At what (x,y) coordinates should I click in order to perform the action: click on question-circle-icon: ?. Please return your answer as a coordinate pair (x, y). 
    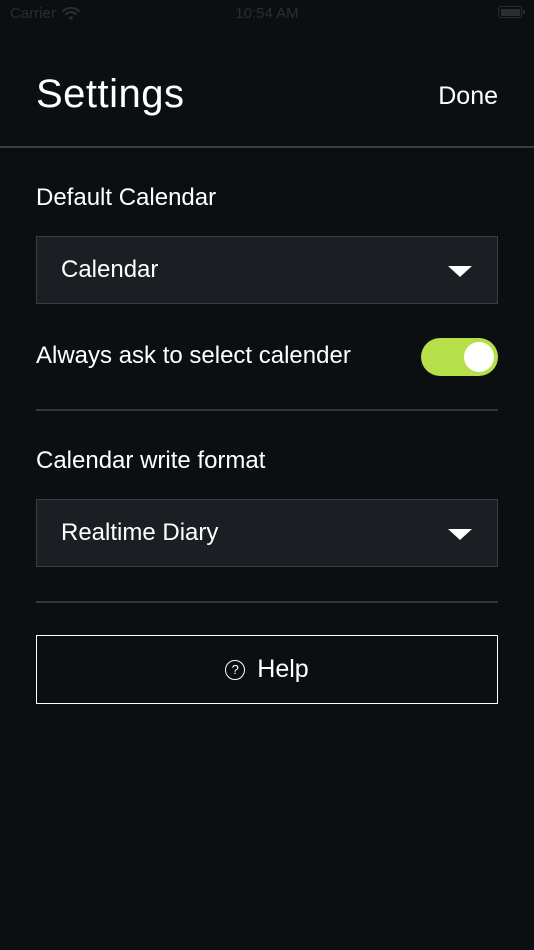
    Looking at the image, I should click on (235, 669).